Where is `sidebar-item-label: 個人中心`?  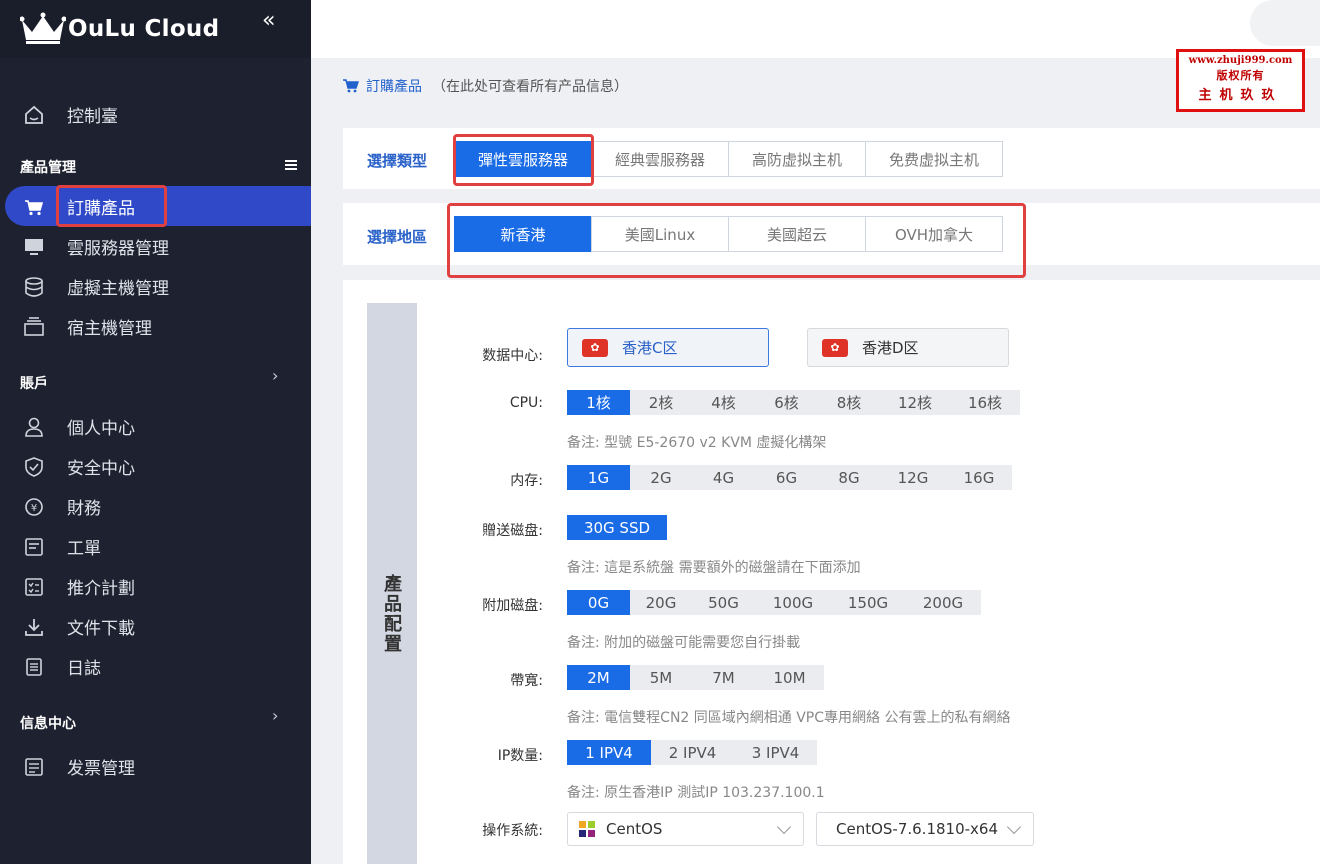
sidebar-item-label: 個人中心 is located at coordinates (101, 428).